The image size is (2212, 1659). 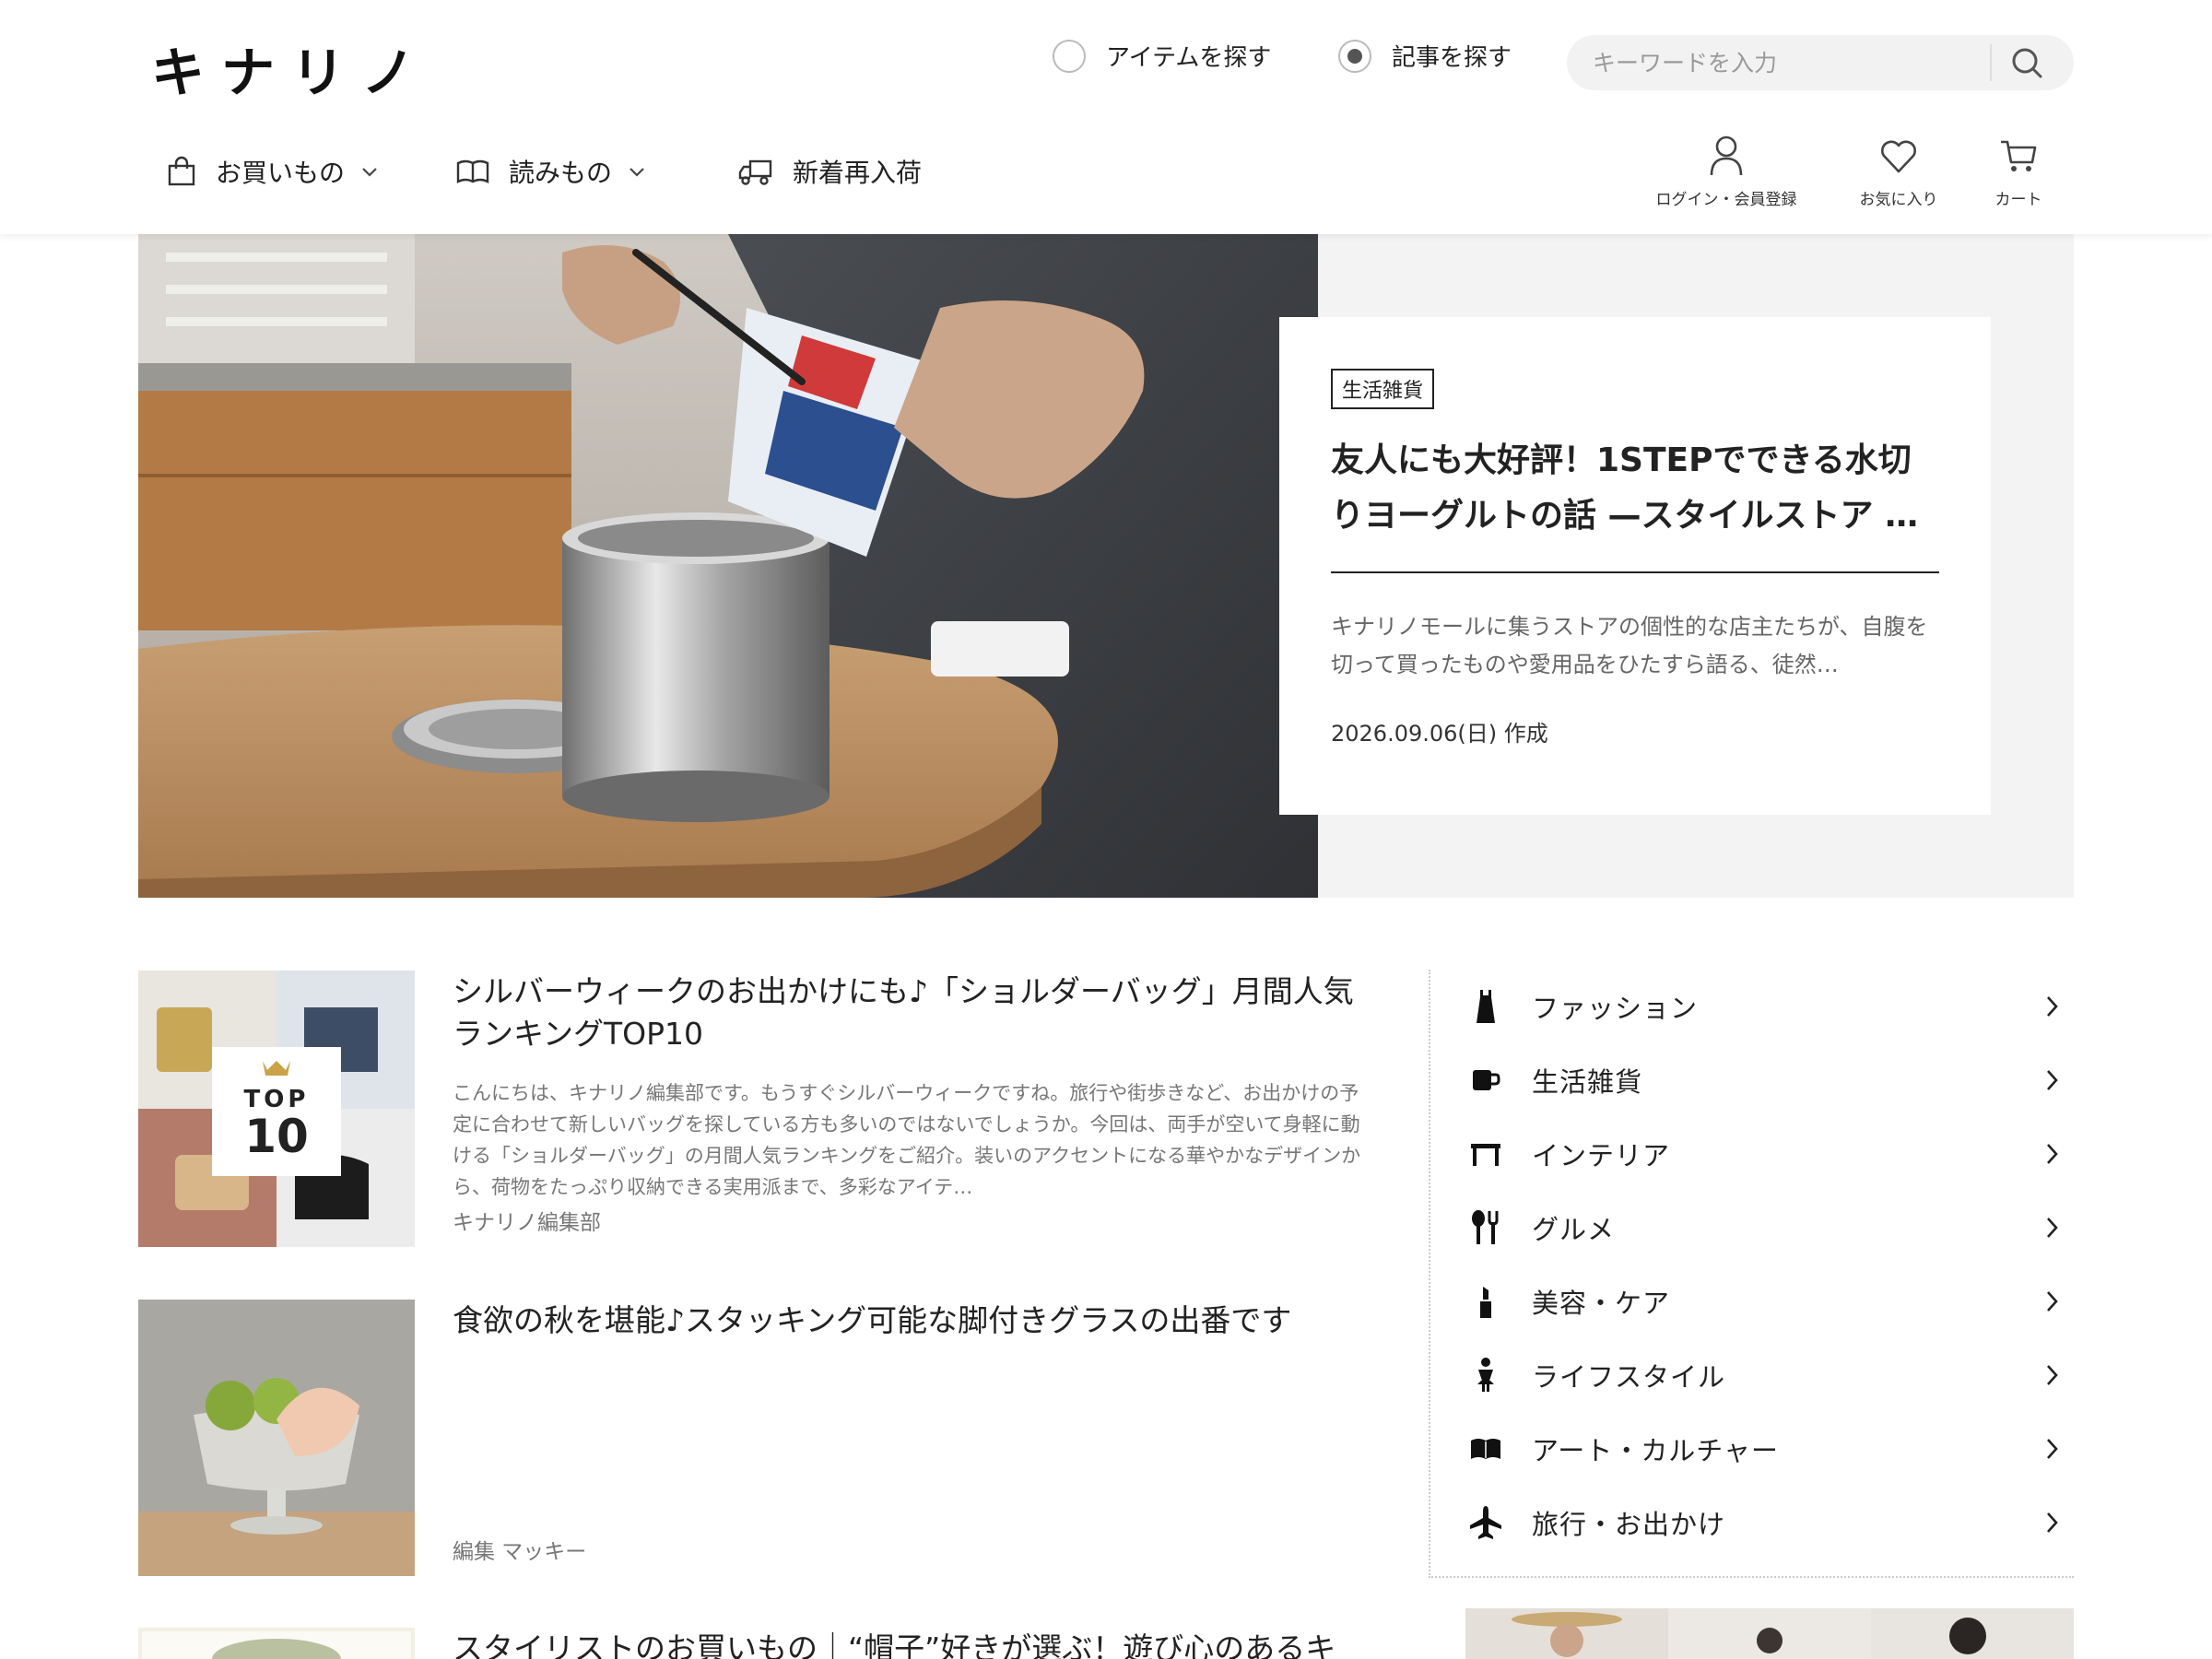 I want to click on category-label: グルメ, so click(x=1574, y=1229).